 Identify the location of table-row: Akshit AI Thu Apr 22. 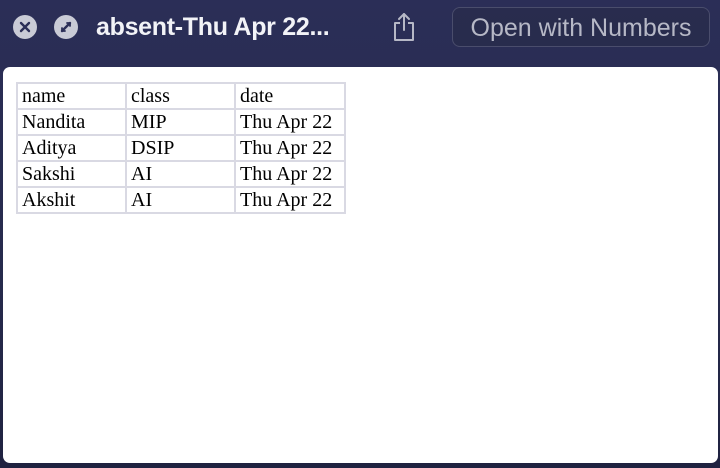
(181, 200).